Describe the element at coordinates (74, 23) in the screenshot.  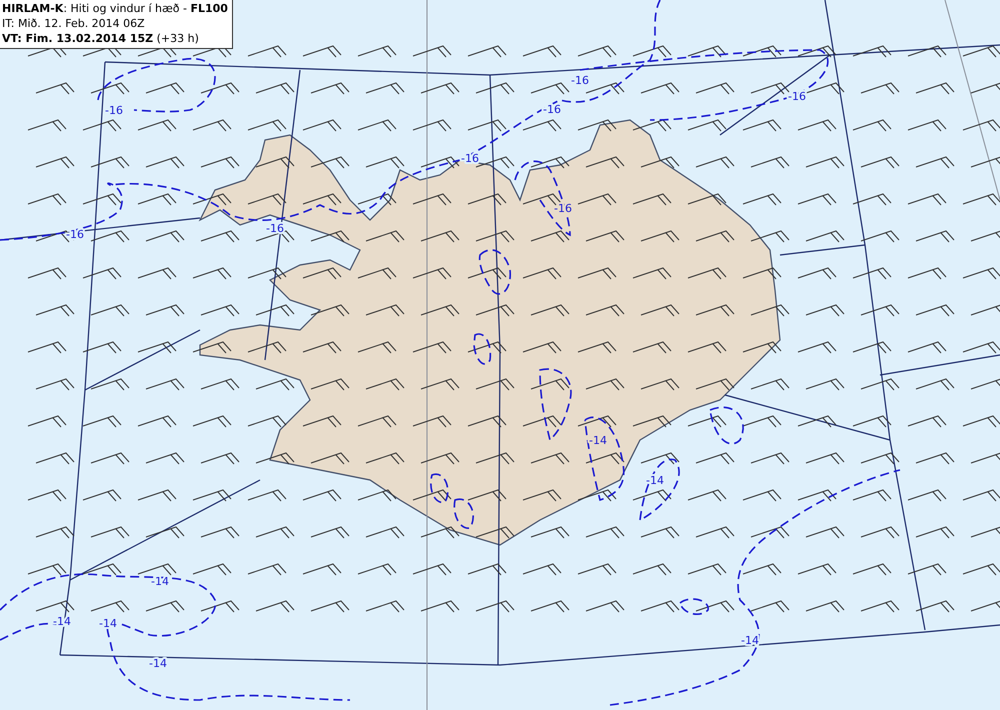
I see `legend-text: IT: Mið. 12. Feb. 2014 06Z` at that location.